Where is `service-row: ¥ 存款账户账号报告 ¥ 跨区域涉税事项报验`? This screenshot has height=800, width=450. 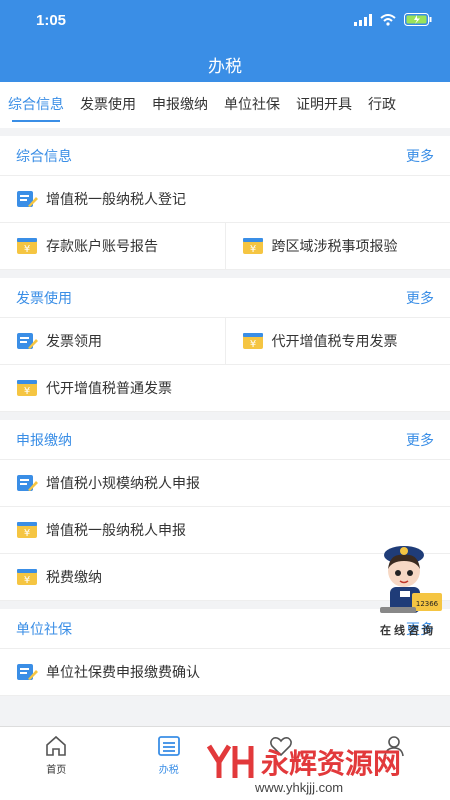
service-row: ¥ 存款账户账号报告 ¥ 跨区域涉税事项报验 is located at coordinates (225, 246).